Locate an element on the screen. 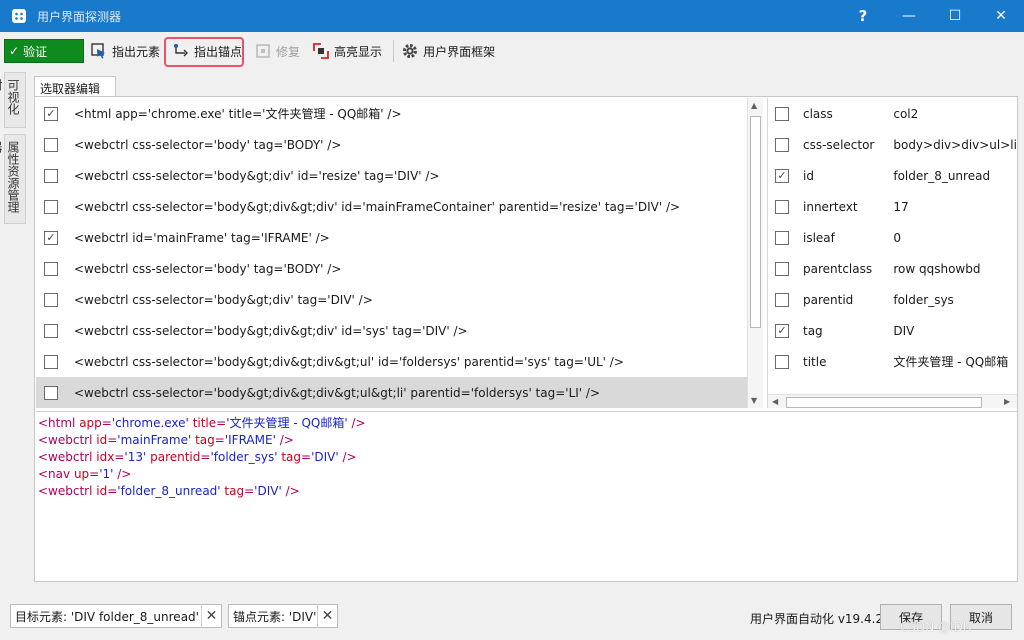 Image resolution: width=1024 pixels, height=640 pixels. xml-token: 'DIV' is located at coordinates (268, 491).